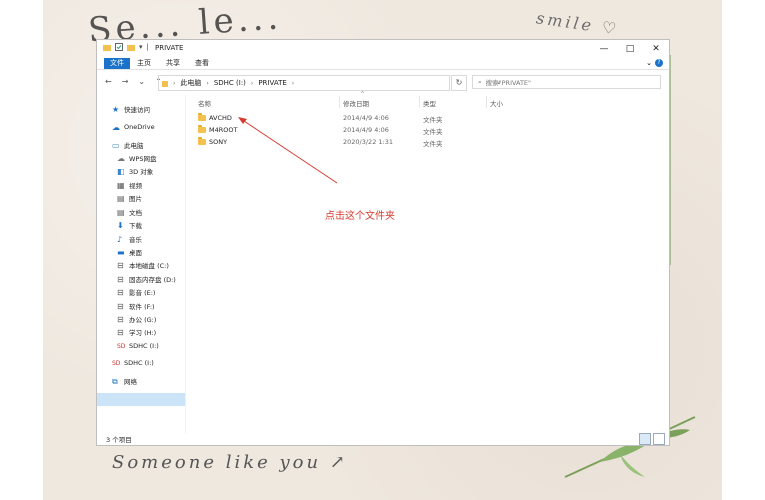 The width and height of the screenshot is (765, 500). I want to click on annotation-arrow-icon, so click(288, 150).